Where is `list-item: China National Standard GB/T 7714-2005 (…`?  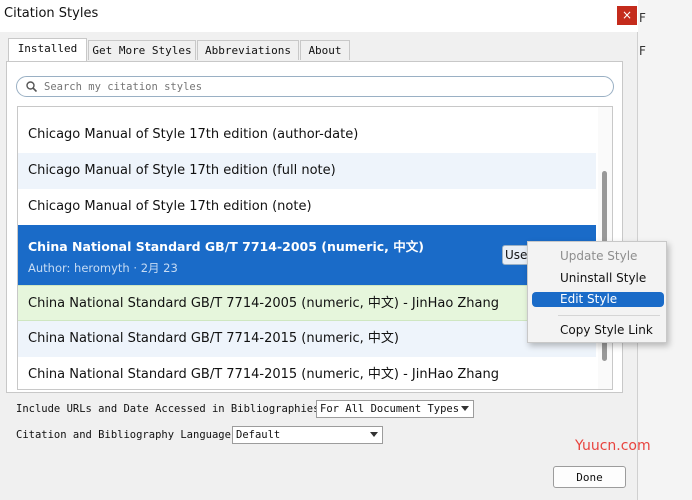 list-item: China National Standard GB/T 7714-2005 (… is located at coordinates (307, 303).